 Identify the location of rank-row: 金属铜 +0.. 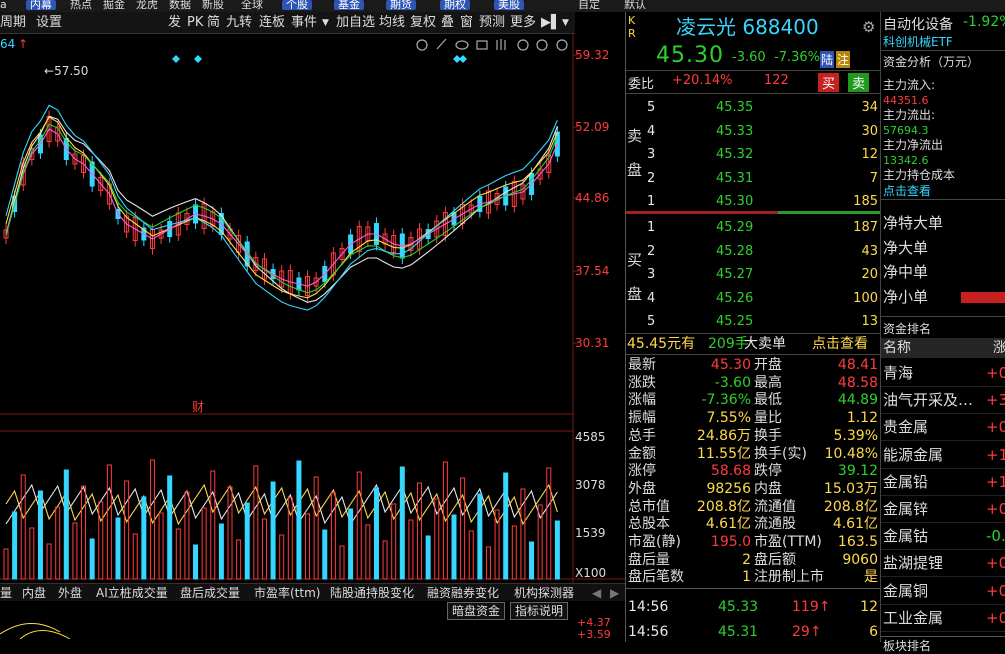
(943, 591).